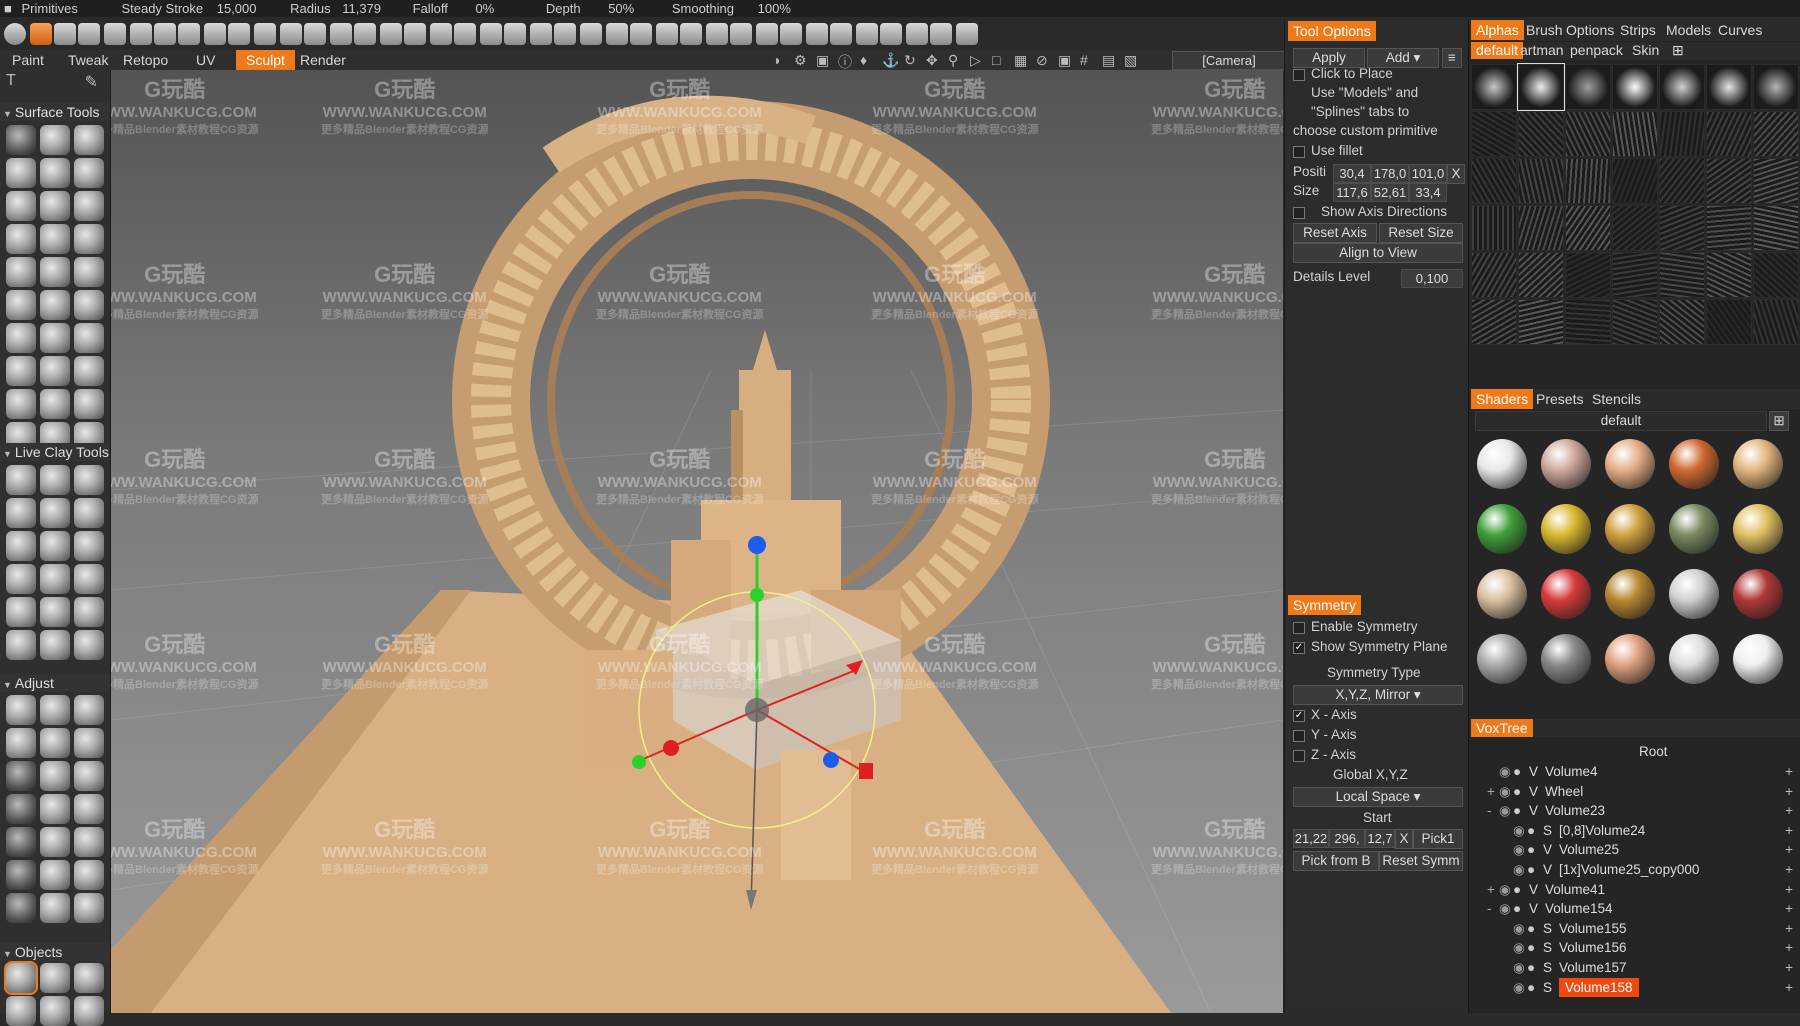 Image resolution: width=1800 pixels, height=1026 pixels. I want to click on voxtree-row: ◉ ● V Volume4 +, so click(1634, 771).